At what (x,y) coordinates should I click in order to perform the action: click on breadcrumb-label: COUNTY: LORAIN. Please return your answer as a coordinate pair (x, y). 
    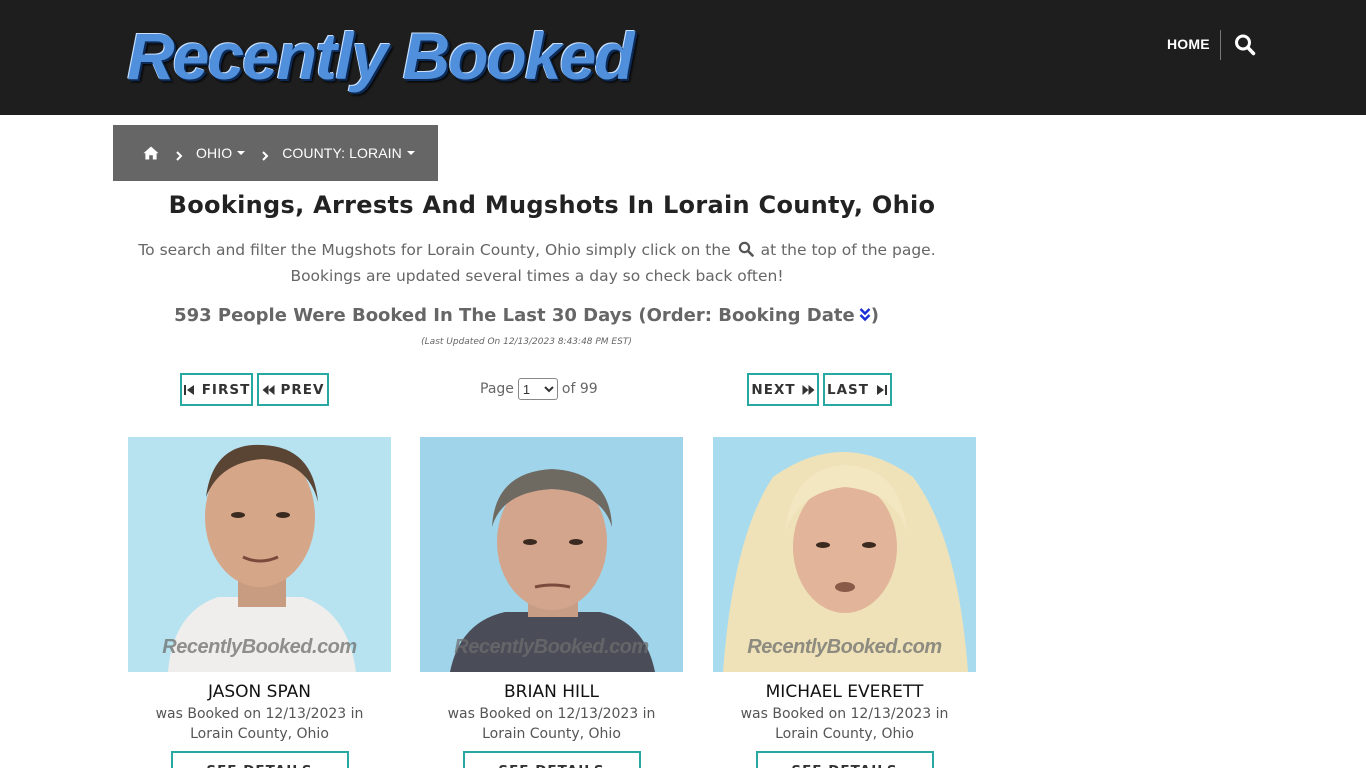
    Looking at the image, I should click on (342, 153).